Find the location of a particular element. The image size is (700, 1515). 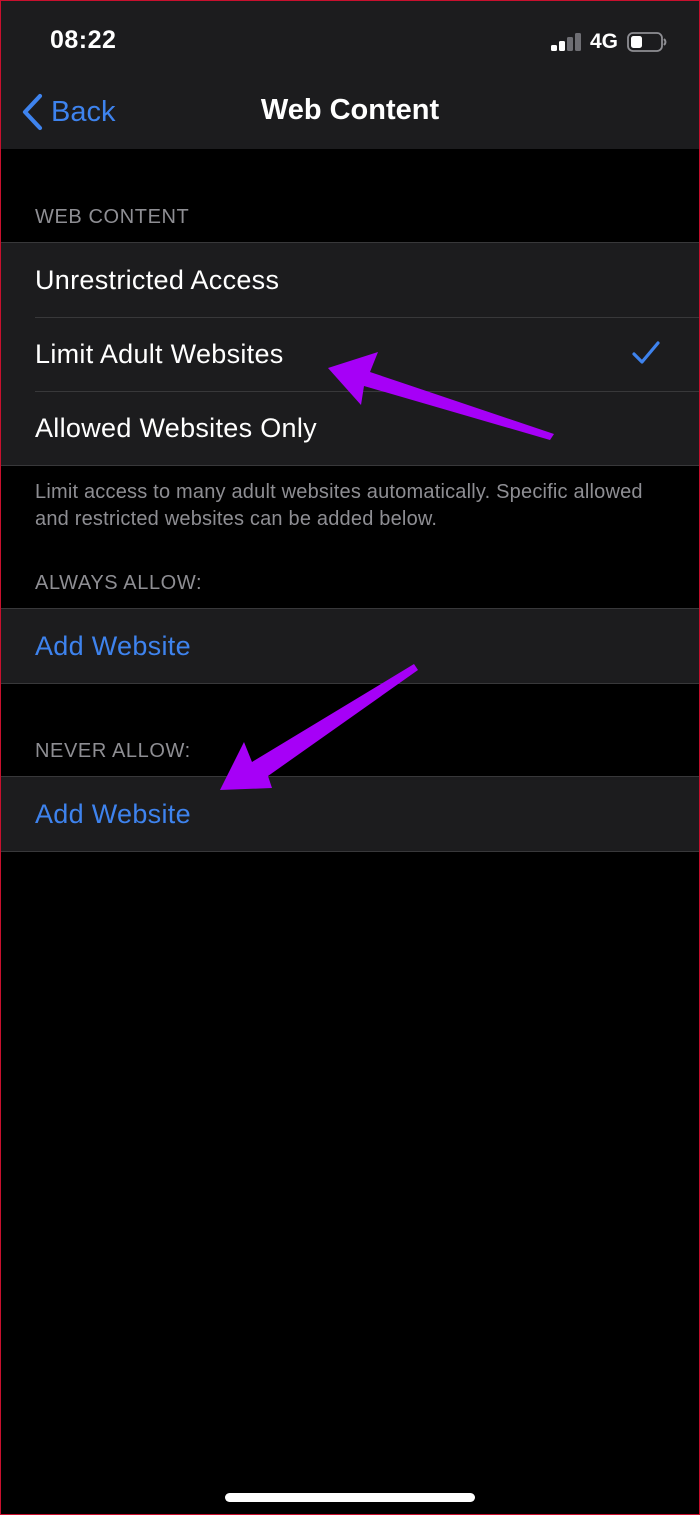

always-allow-add-website-button: Add Website is located at coordinates (350, 646).